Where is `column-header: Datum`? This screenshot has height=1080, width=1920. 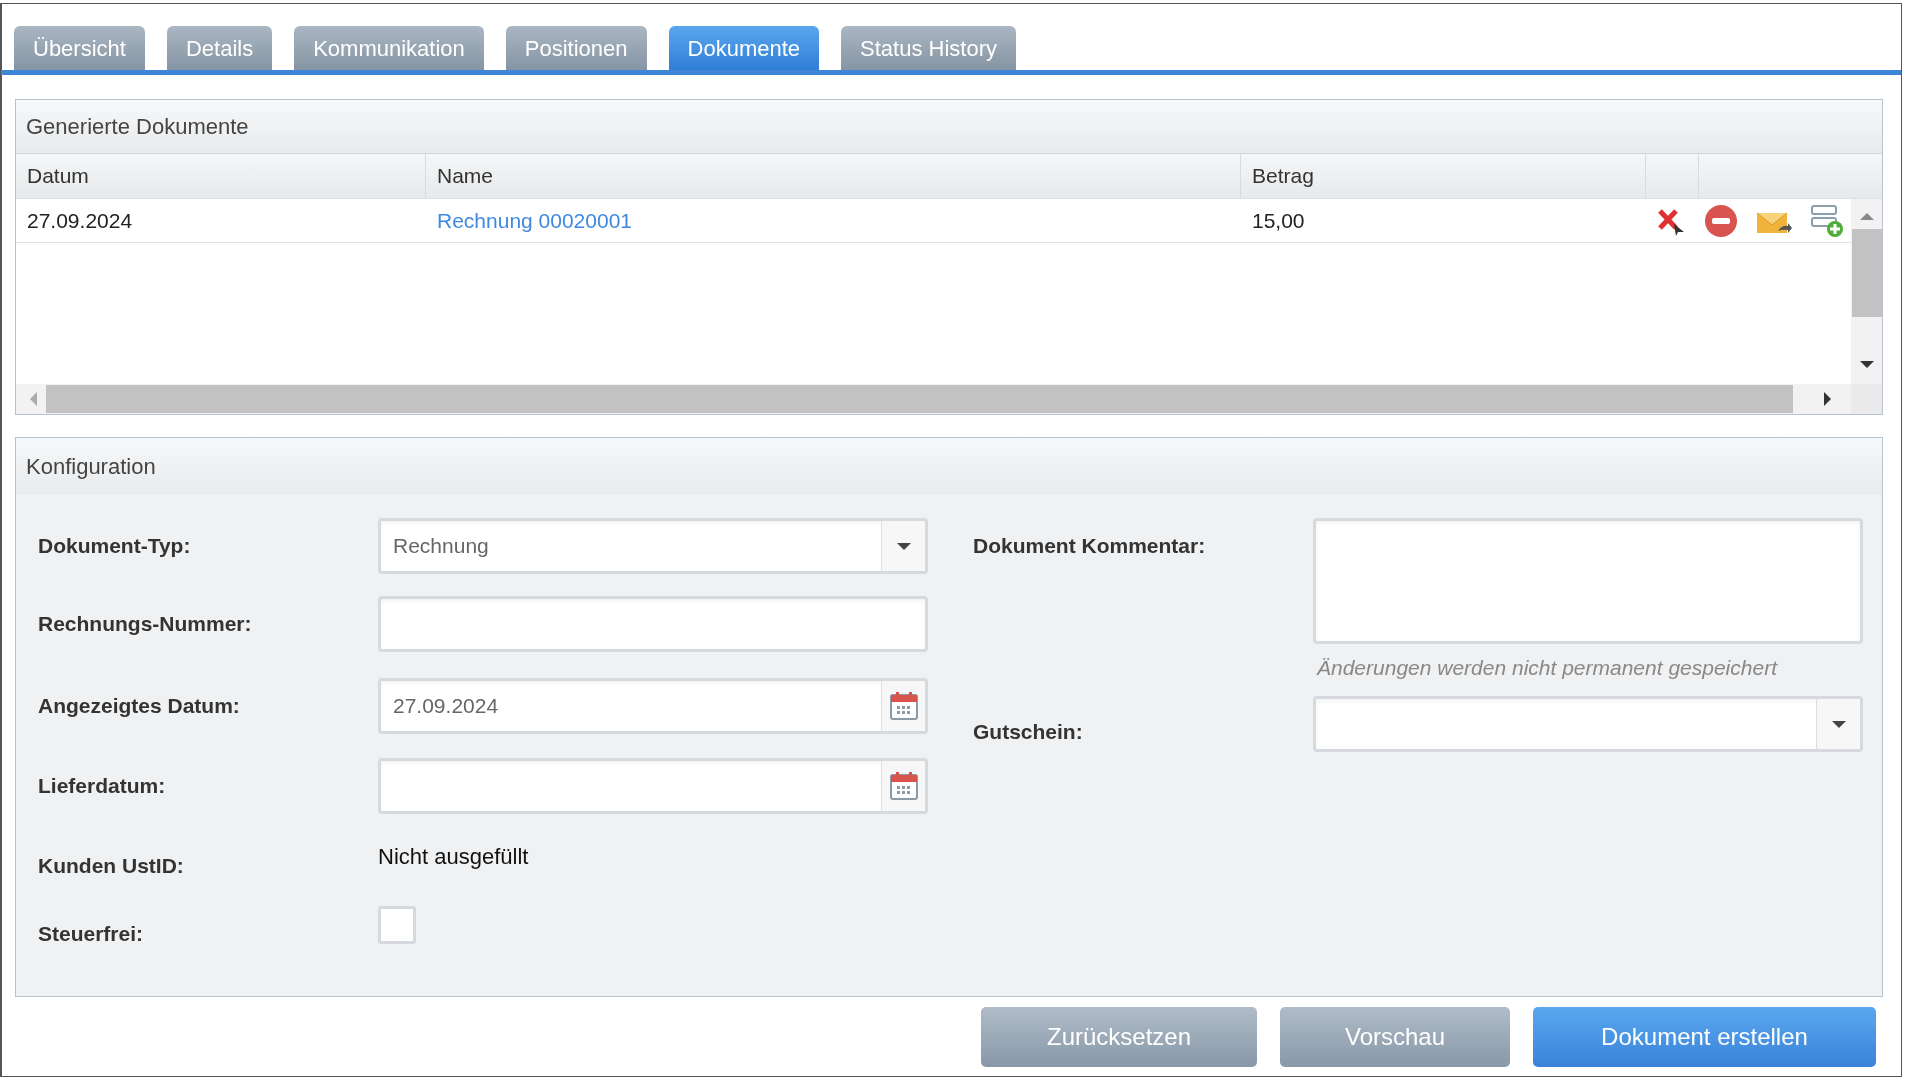
column-header: Datum is located at coordinates (221, 176).